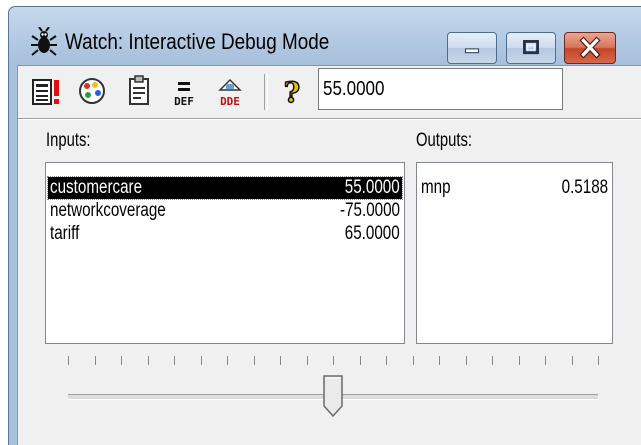  Describe the element at coordinates (197, 41) in the screenshot. I see `window-title: Watch: Interactive Debug Mode` at that location.